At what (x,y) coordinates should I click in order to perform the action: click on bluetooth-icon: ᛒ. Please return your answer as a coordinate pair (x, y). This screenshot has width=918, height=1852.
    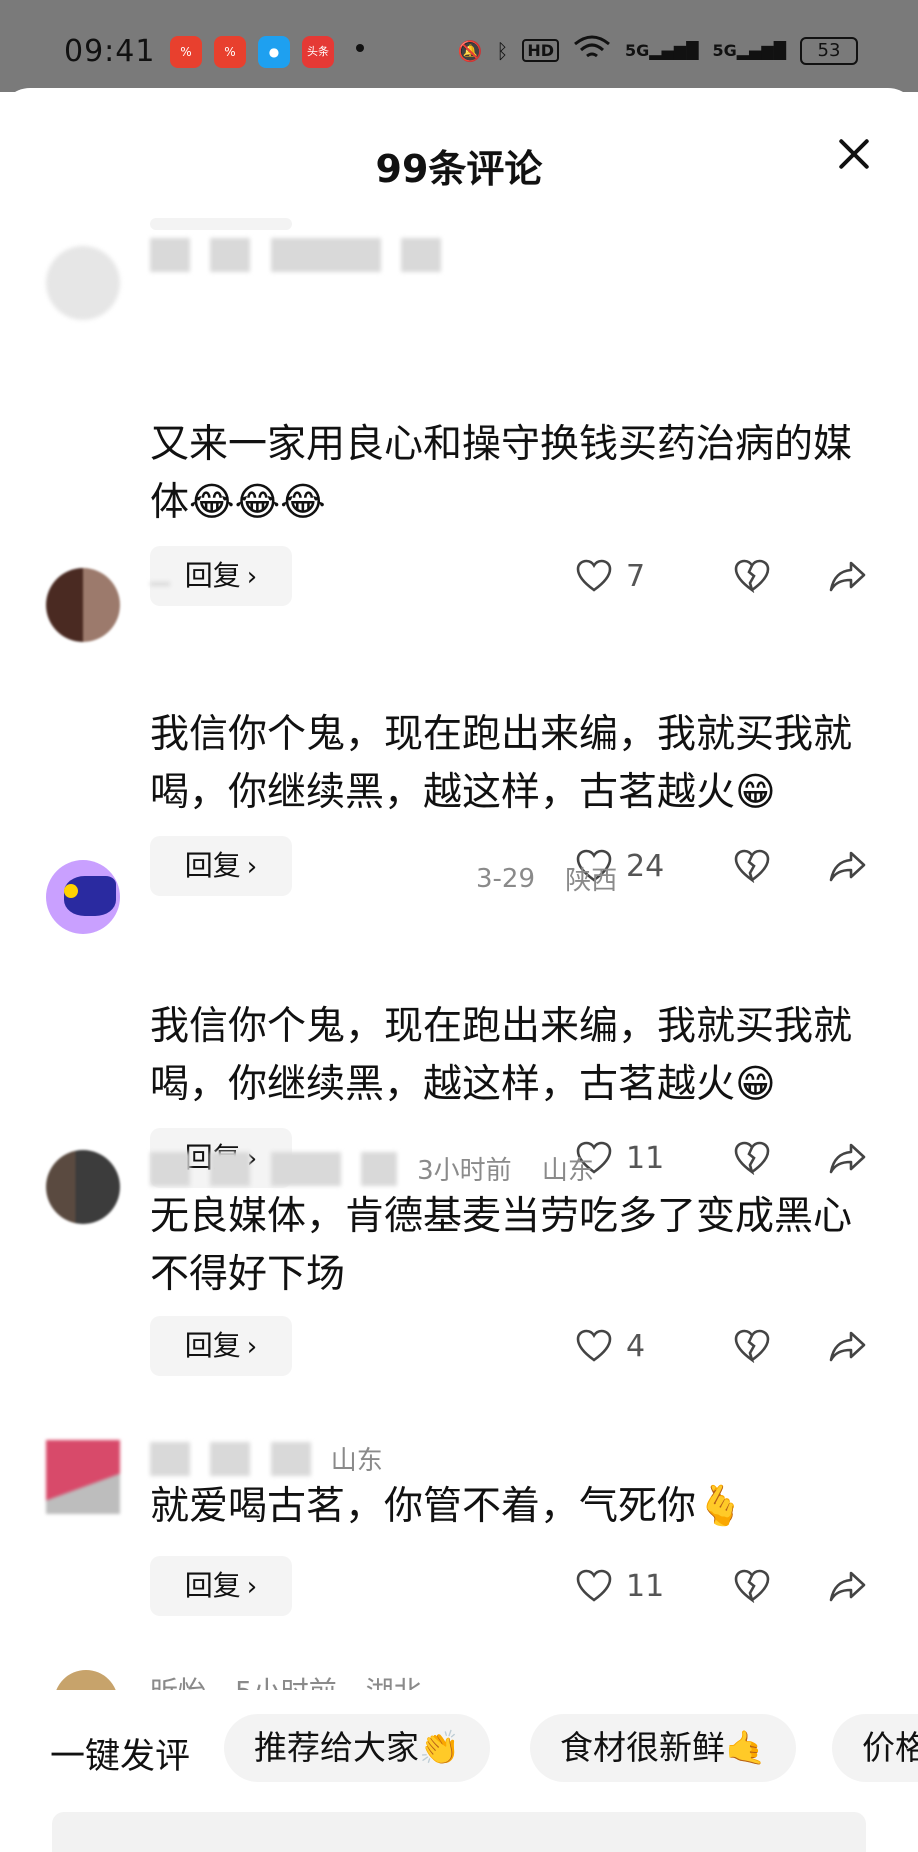
    Looking at the image, I should click on (502, 50).